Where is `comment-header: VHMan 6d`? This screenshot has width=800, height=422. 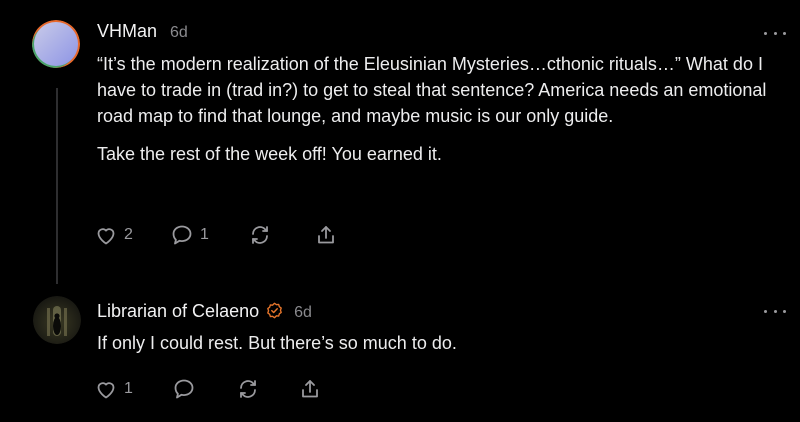 comment-header: VHMan 6d is located at coordinates (142, 31).